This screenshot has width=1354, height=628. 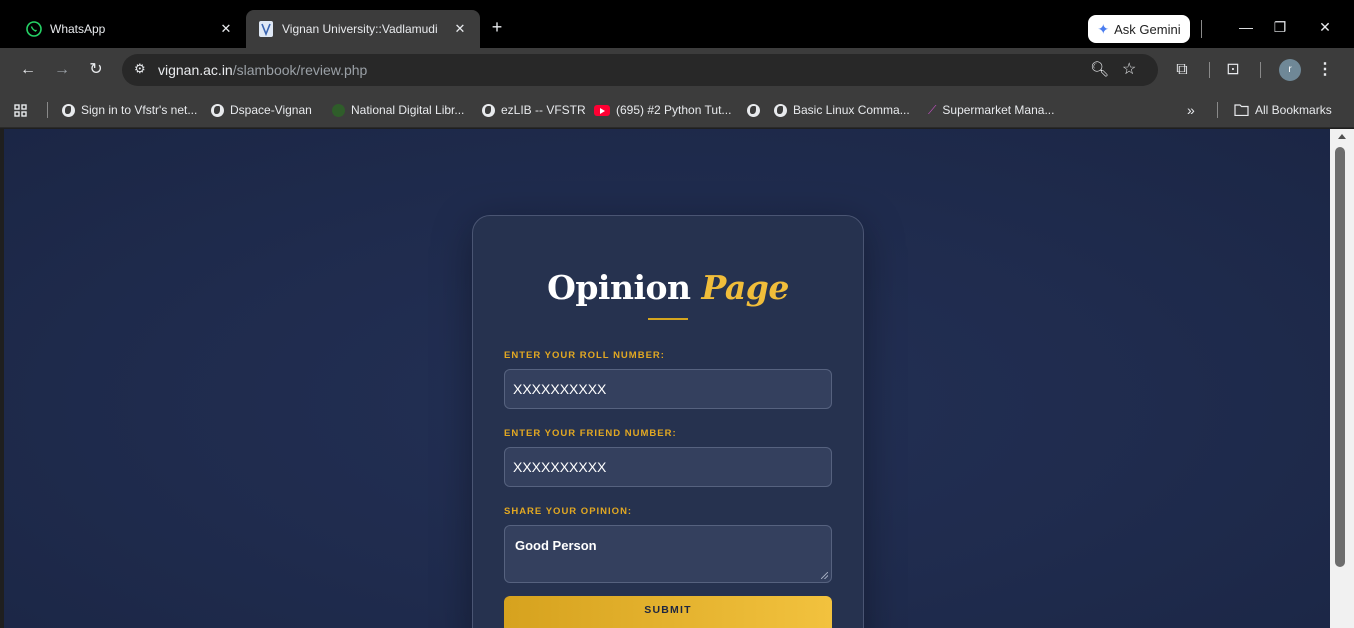 I want to click on all-bookmarks-button: All Bookmarks, so click(x=1283, y=110).